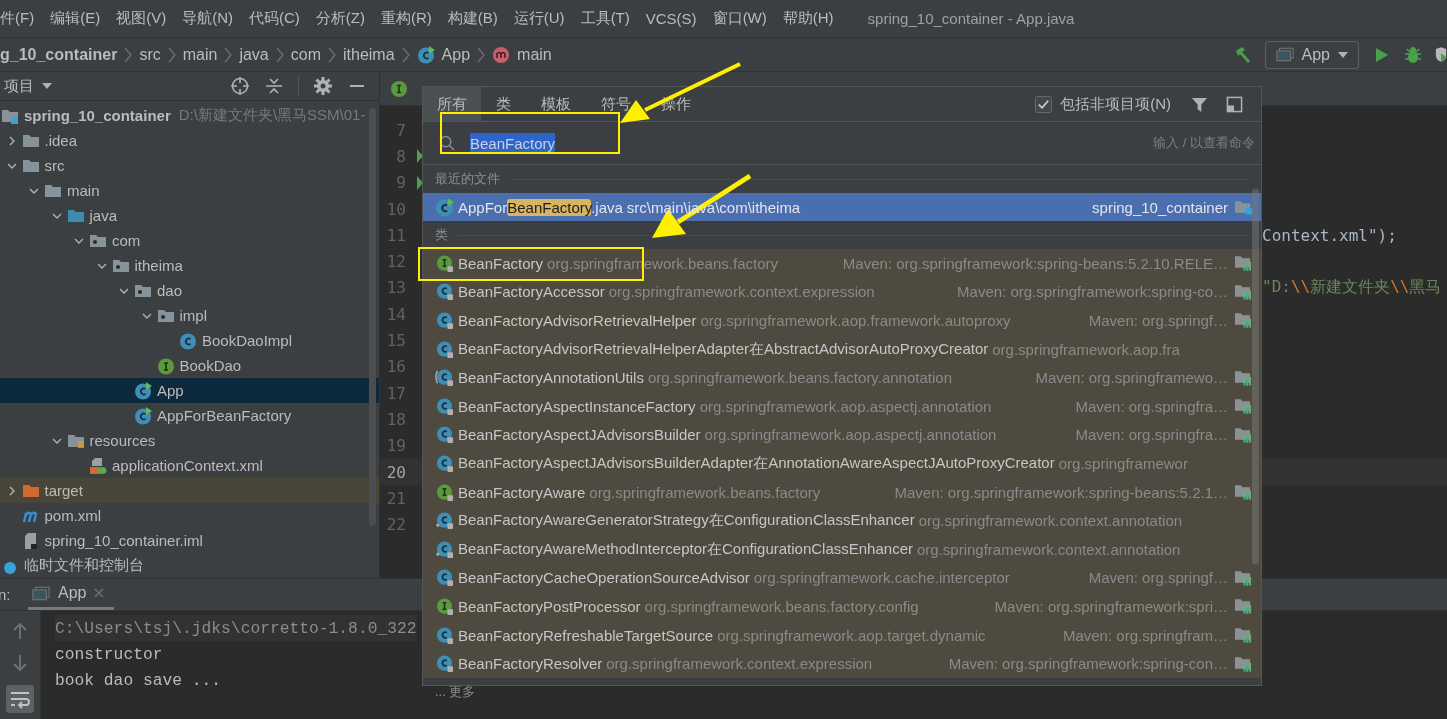 This screenshot has height=719, width=1447. What do you see at coordinates (19, 86) in the screenshot?
I see `panel-title: 项目` at bounding box center [19, 86].